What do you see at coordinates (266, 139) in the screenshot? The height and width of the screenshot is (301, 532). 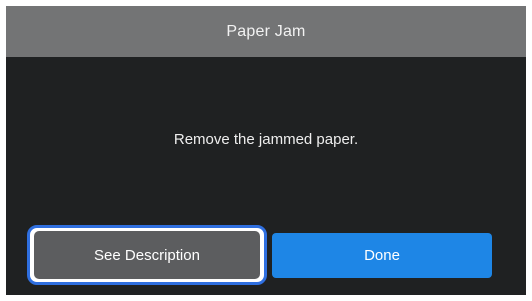 I see `dialog-message: Remove the jammed paper.` at bounding box center [266, 139].